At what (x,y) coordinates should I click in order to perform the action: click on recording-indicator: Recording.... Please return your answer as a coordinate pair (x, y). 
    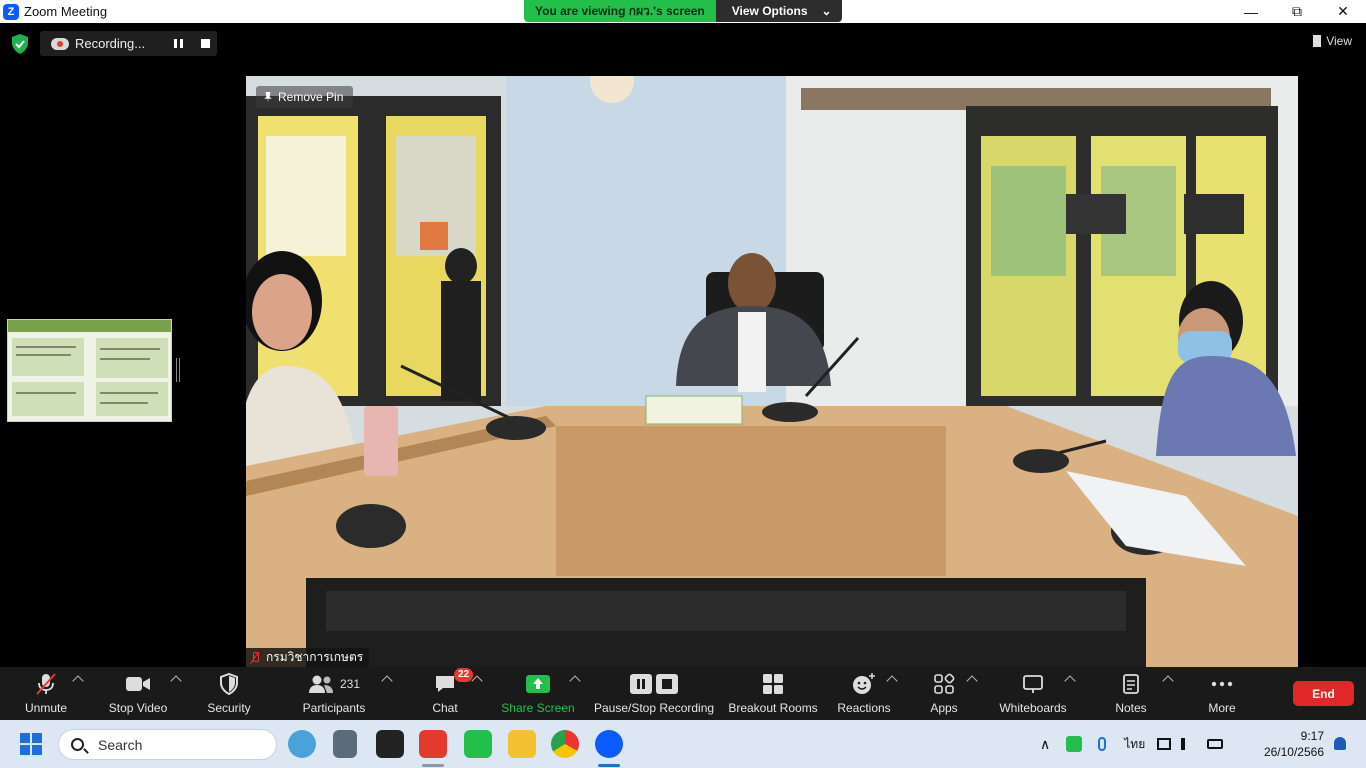
    Looking at the image, I should click on (128, 43).